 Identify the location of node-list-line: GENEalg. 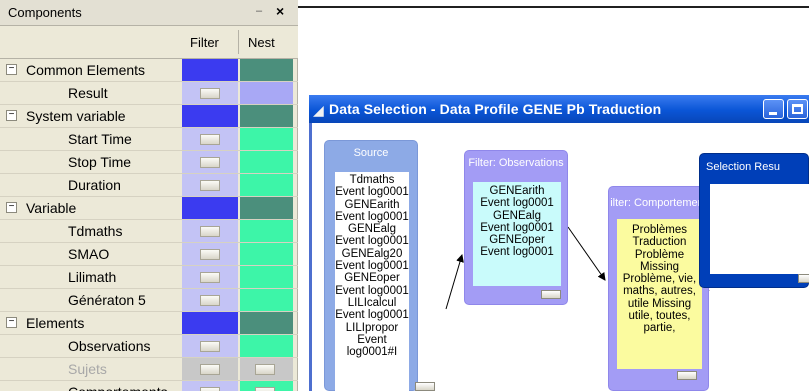
(517, 215).